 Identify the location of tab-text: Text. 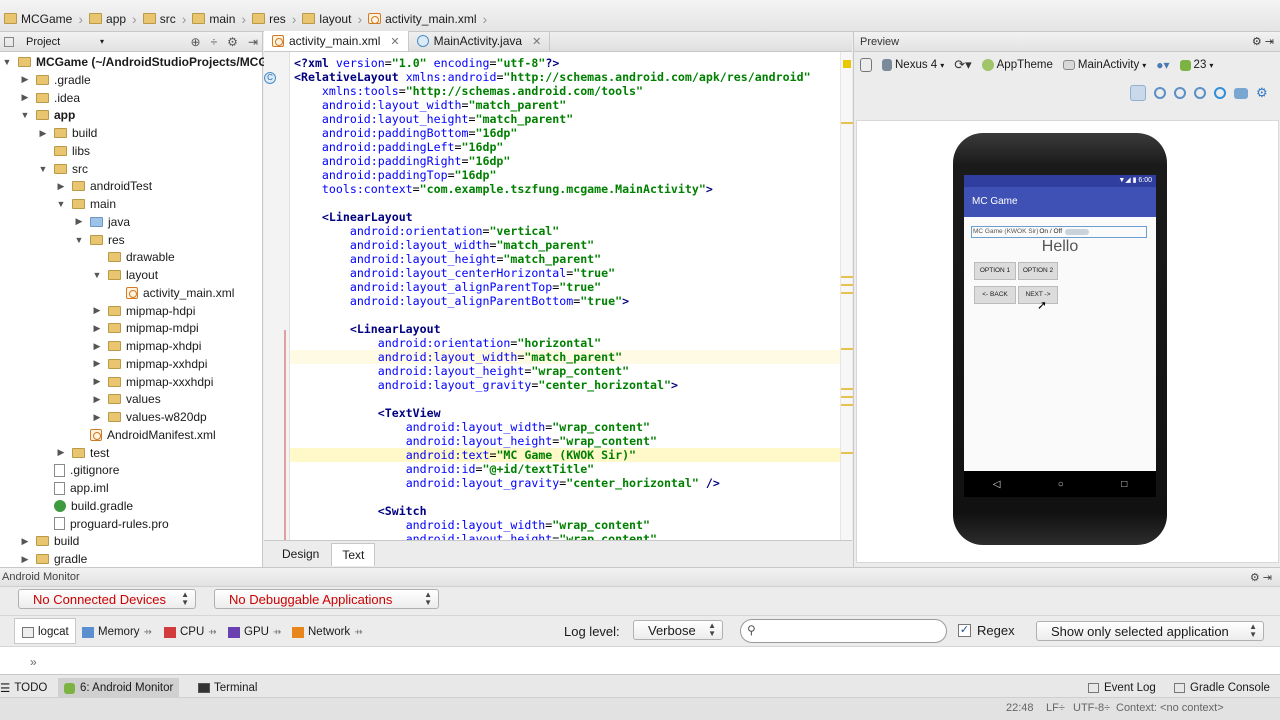
(353, 554).